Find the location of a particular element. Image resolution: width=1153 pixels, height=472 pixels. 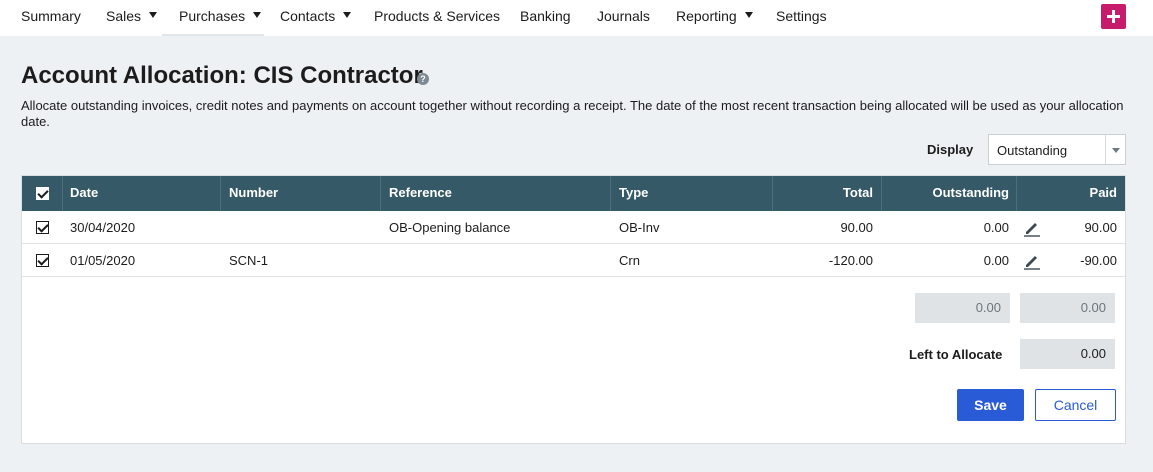

cancel-button: Cancel is located at coordinates (1075, 405).